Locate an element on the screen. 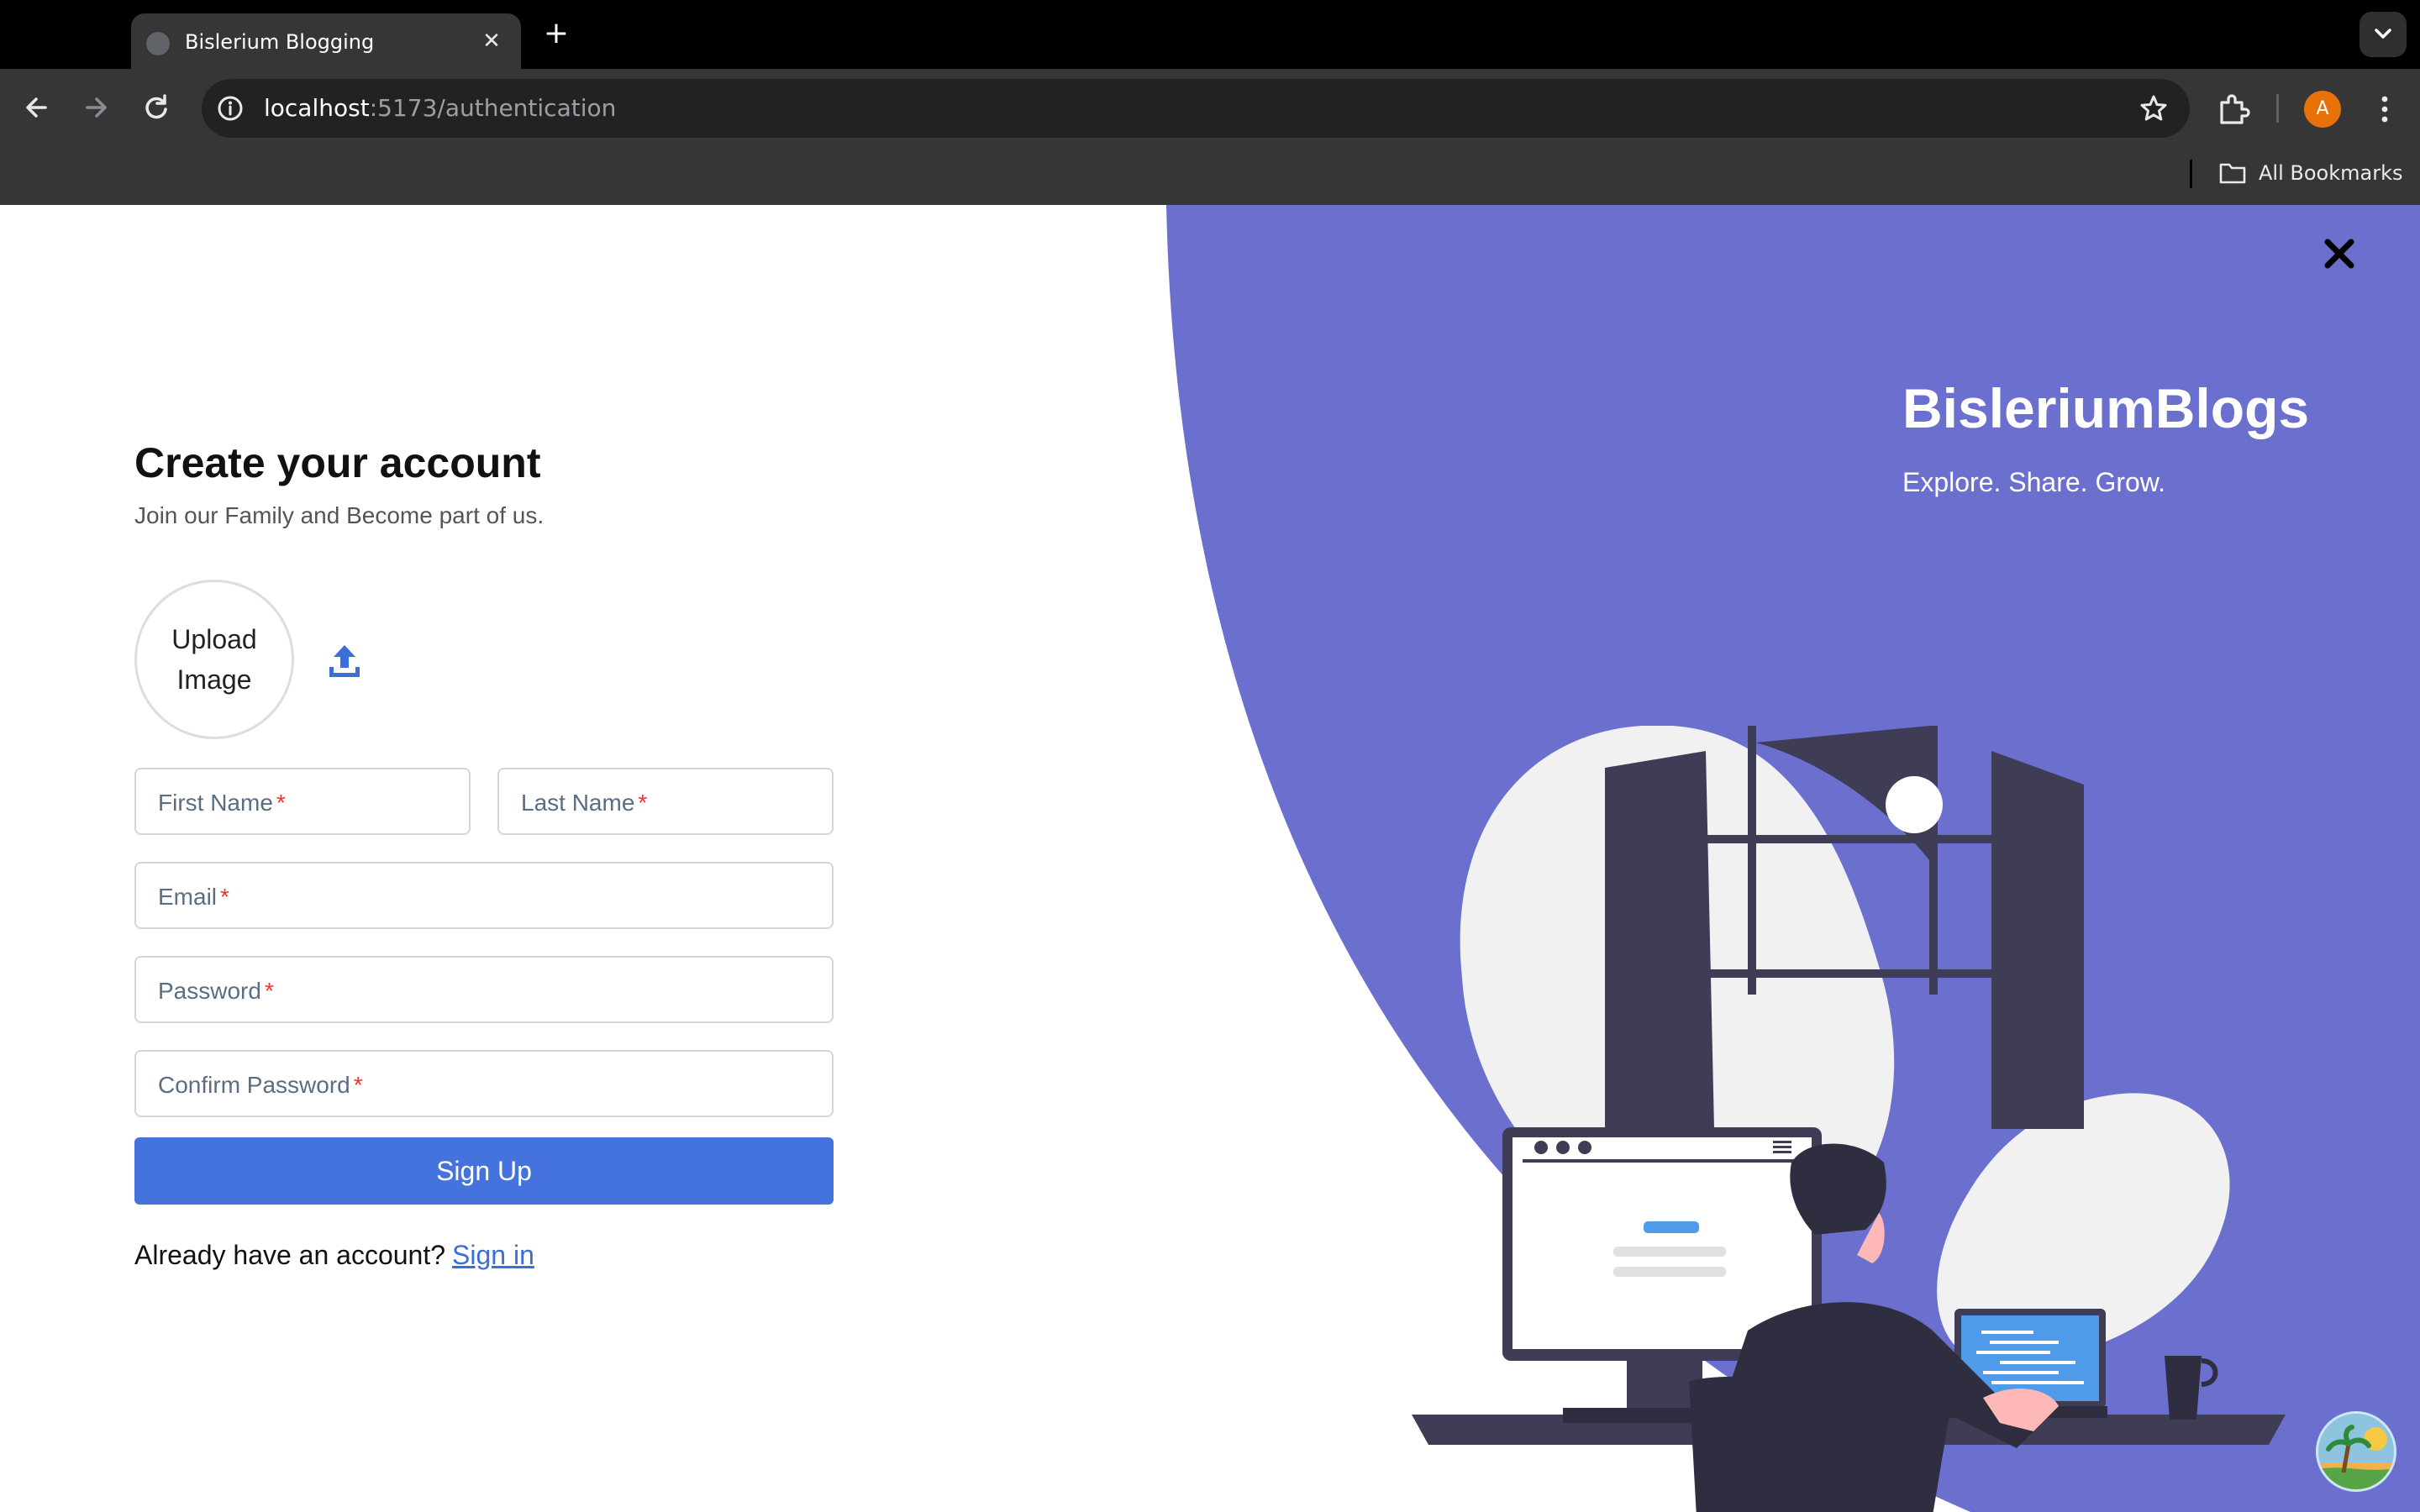 The height and width of the screenshot is (1512, 2420). upload-image-label: Upload Image is located at coordinates (214, 659).